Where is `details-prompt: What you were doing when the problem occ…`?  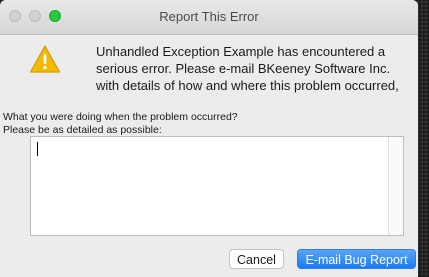 details-prompt: What you were doing when the problem occ… is located at coordinates (120, 124).